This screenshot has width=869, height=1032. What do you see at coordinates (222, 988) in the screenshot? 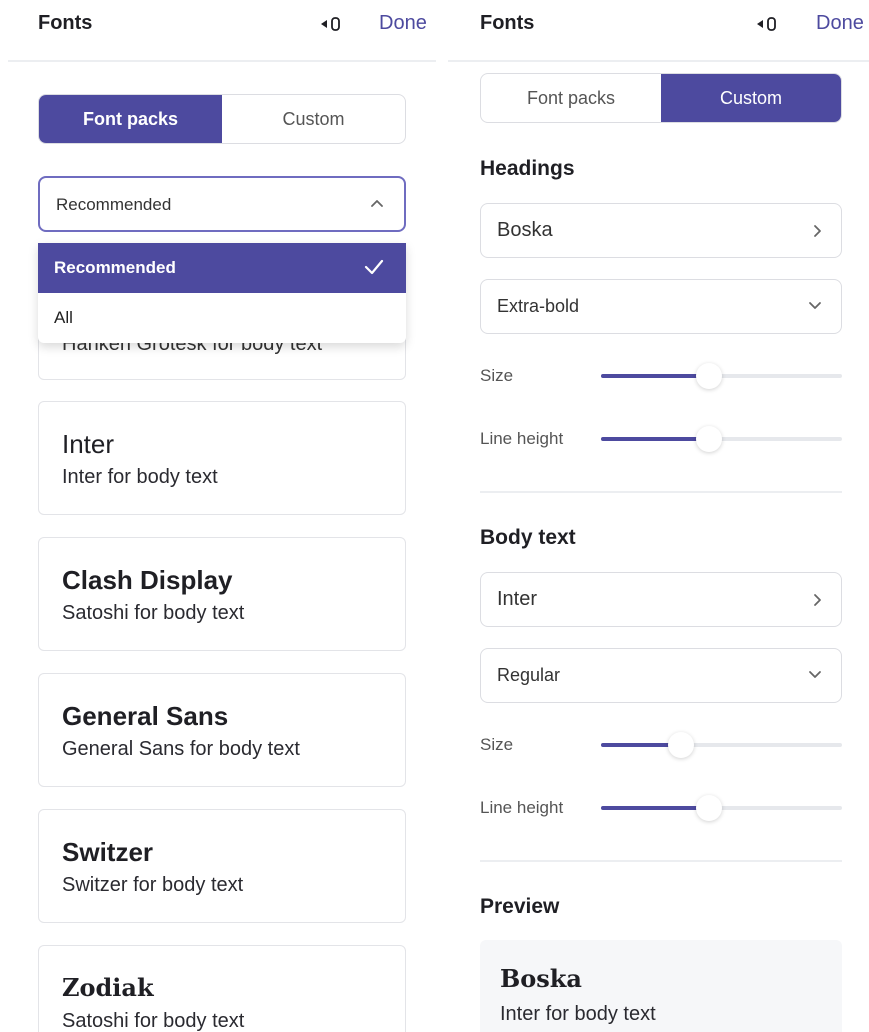
I see `font-pack-card: Zodiak Satoshi for body text` at bounding box center [222, 988].